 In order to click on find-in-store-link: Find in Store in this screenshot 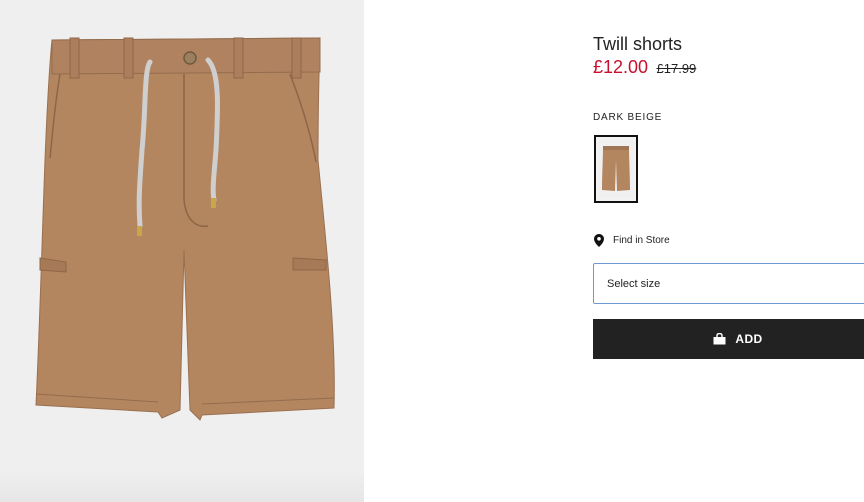, I will do `click(632, 240)`.